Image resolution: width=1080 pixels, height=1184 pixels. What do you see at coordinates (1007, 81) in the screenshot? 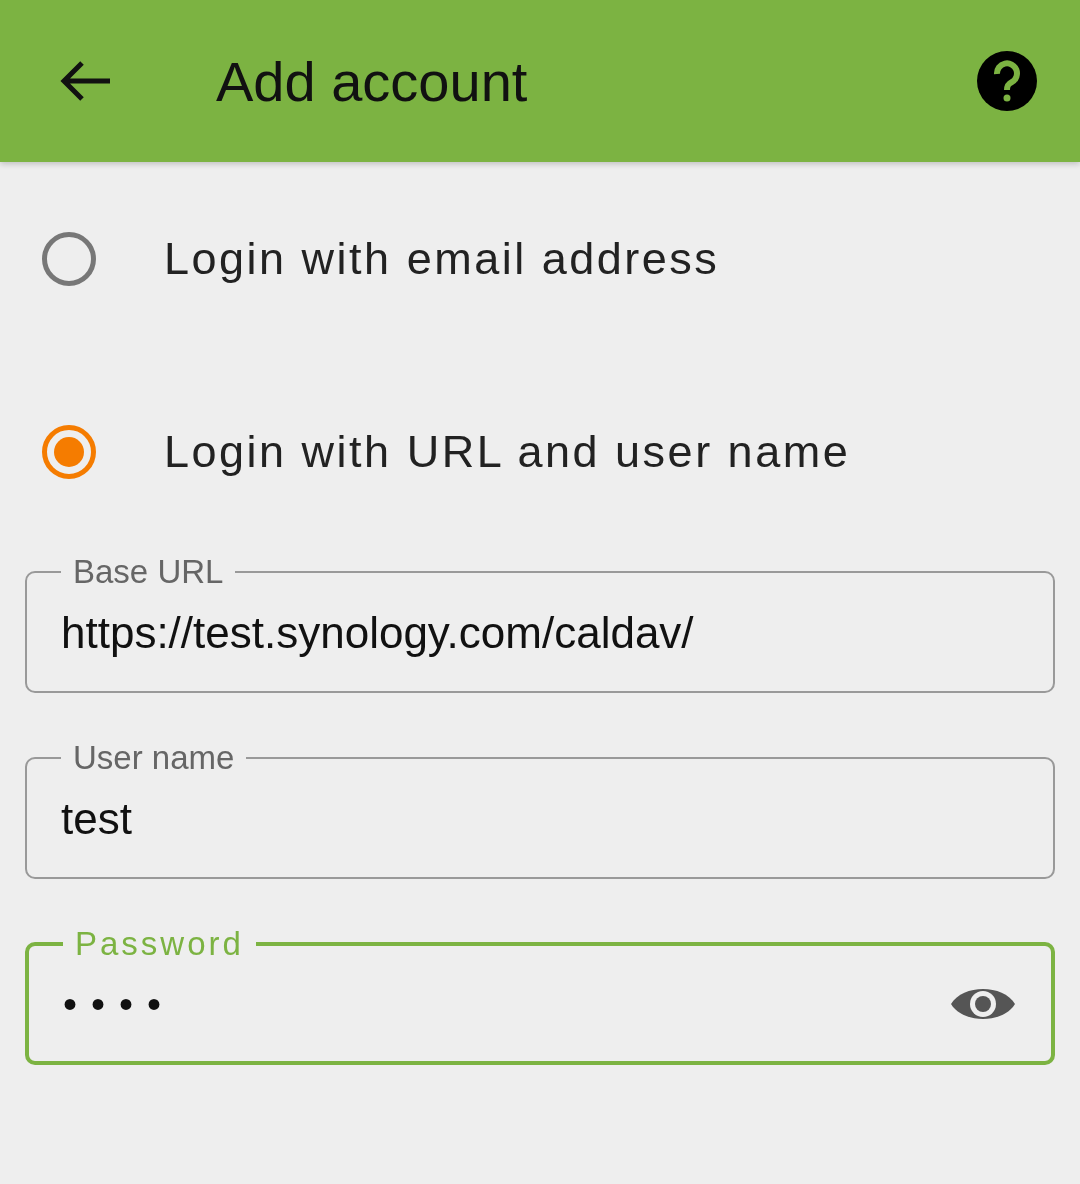
I see `help-icon` at bounding box center [1007, 81].